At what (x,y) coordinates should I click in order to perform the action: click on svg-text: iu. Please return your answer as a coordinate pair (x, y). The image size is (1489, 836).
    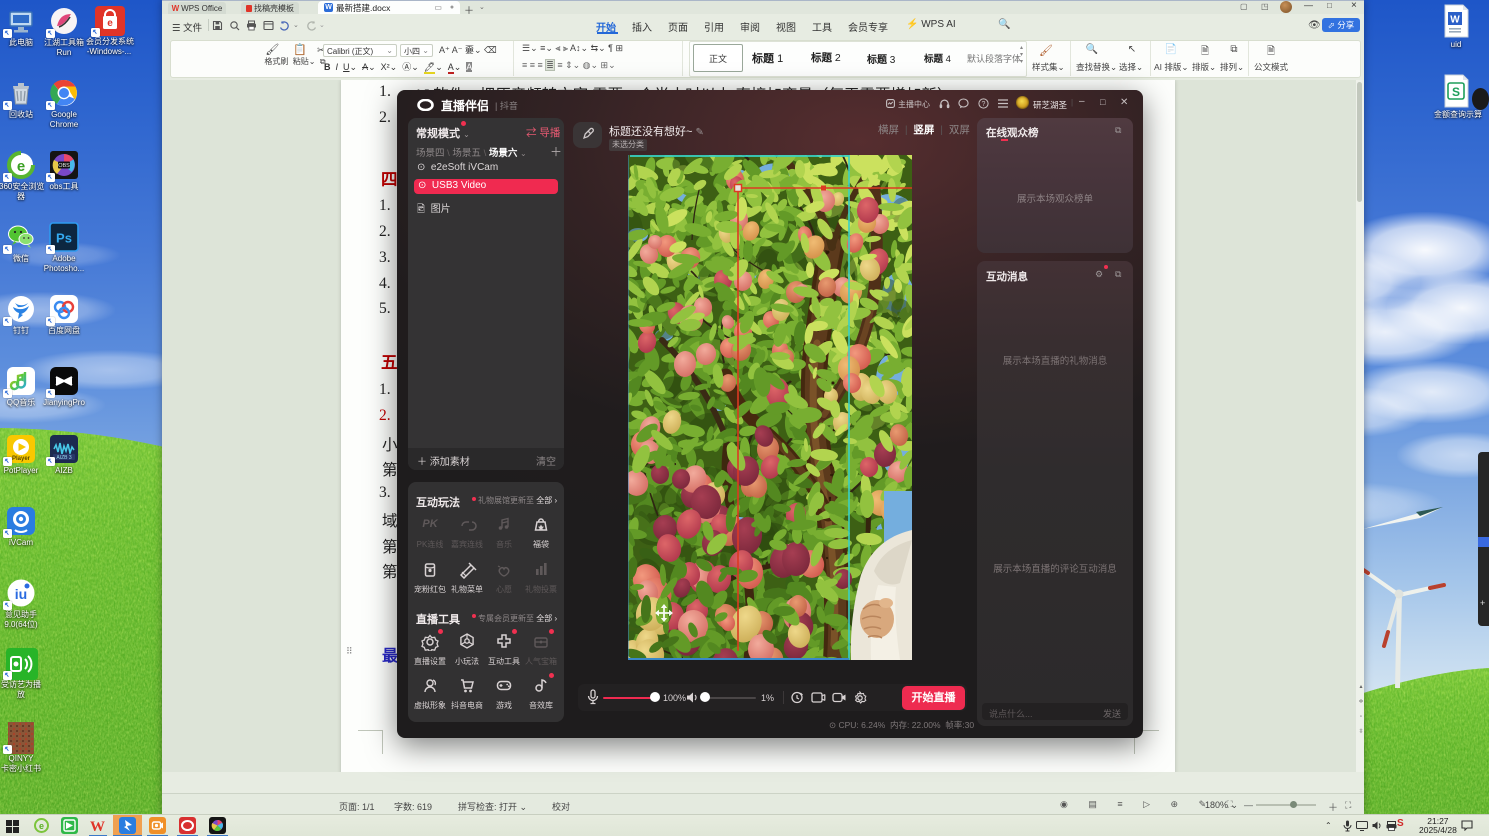
    Looking at the image, I should click on (21, 594).